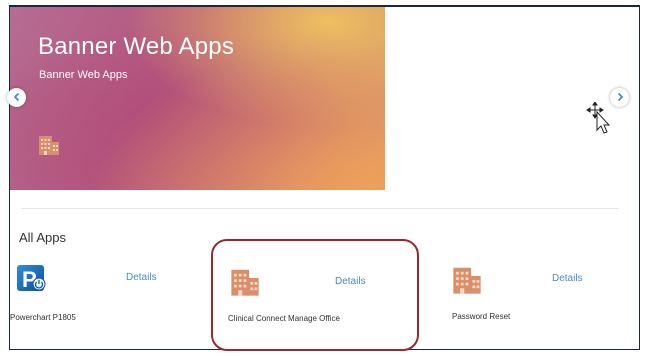  What do you see at coordinates (481, 316) in the screenshot?
I see `app-name: Password Reset` at bounding box center [481, 316].